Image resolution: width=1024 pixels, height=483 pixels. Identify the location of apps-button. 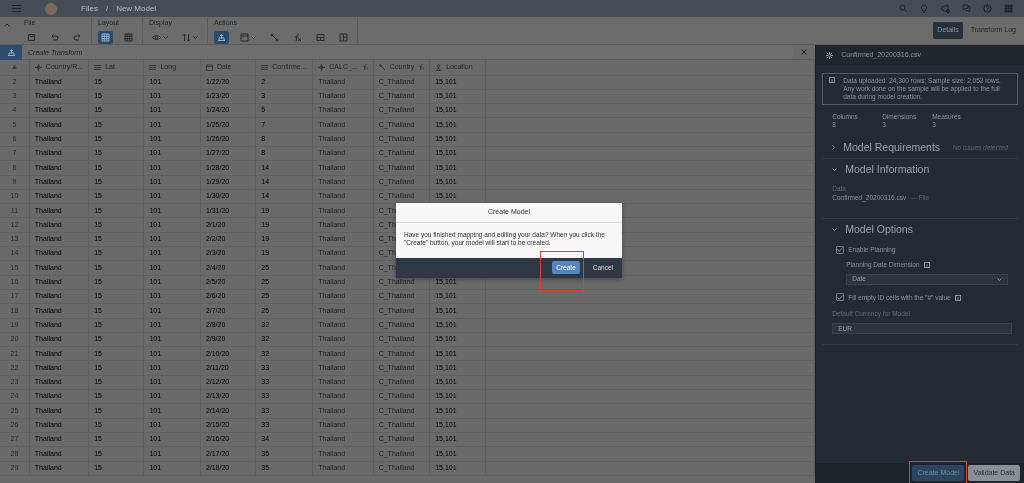
(1008, 8).